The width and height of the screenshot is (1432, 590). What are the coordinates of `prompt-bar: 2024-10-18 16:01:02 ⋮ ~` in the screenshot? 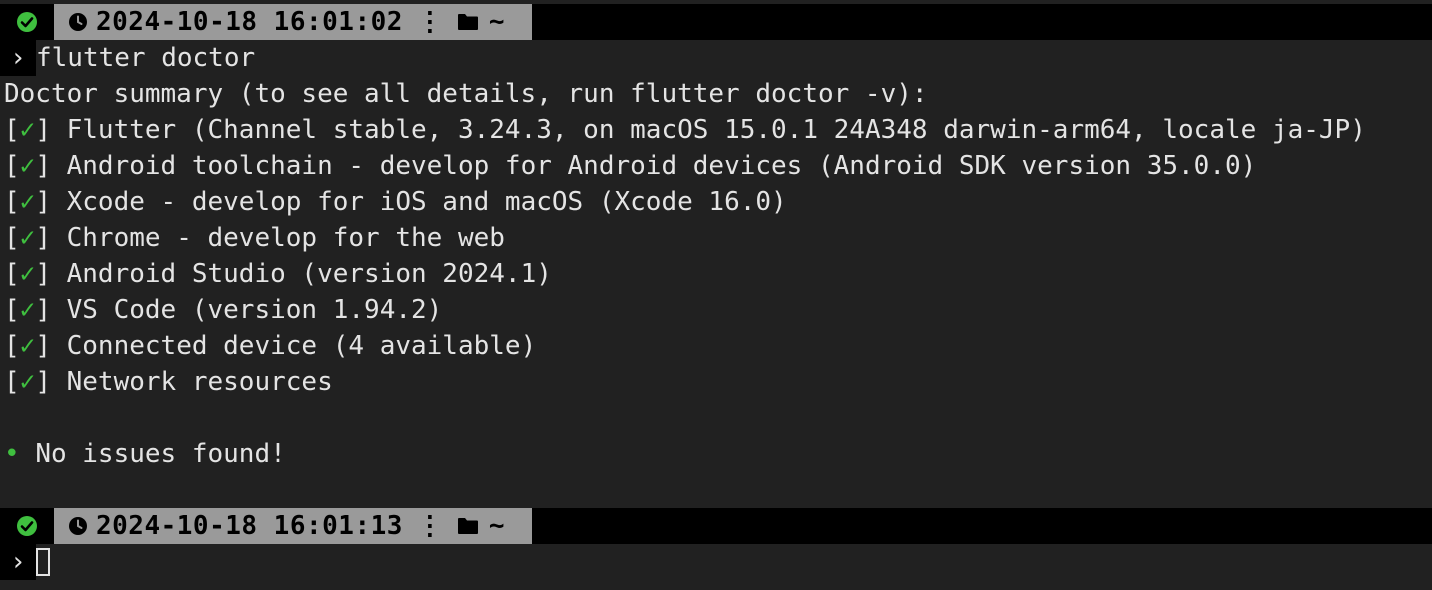 It's located at (716, 22).